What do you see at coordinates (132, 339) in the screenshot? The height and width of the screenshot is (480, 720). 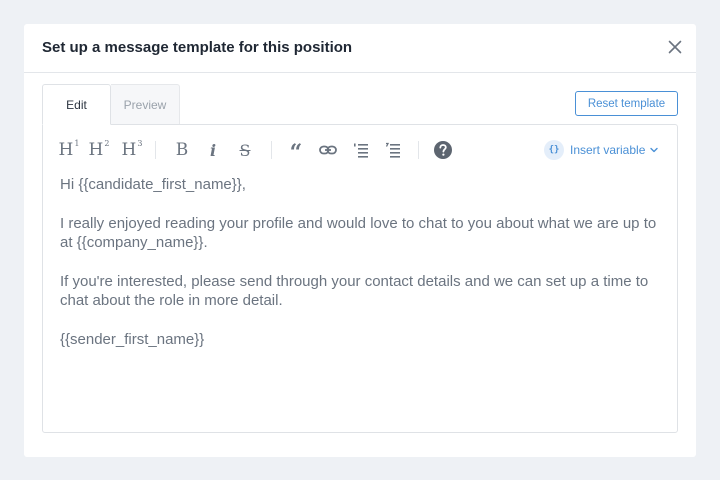 I see `signature-paragraph: {{sender_first_name}}` at bounding box center [132, 339].